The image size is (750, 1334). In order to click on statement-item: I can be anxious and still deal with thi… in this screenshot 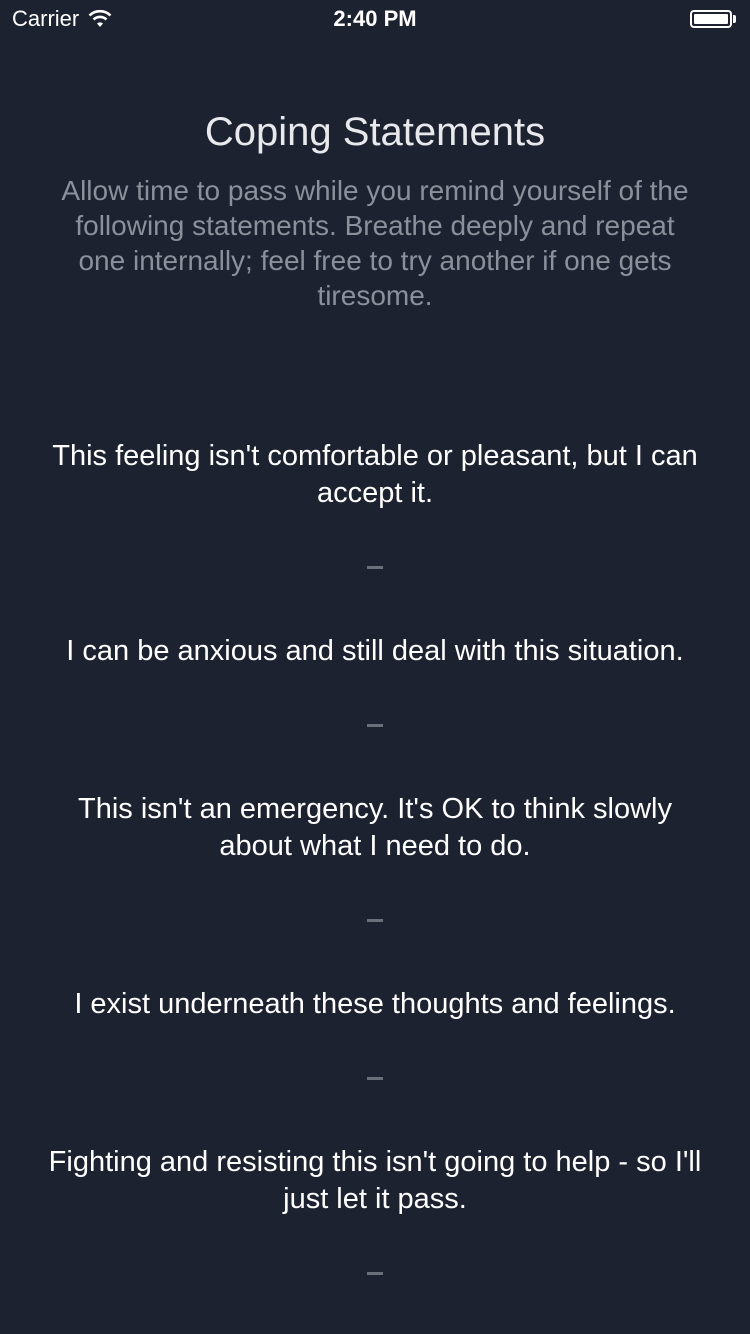, I will do `click(375, 651)`.